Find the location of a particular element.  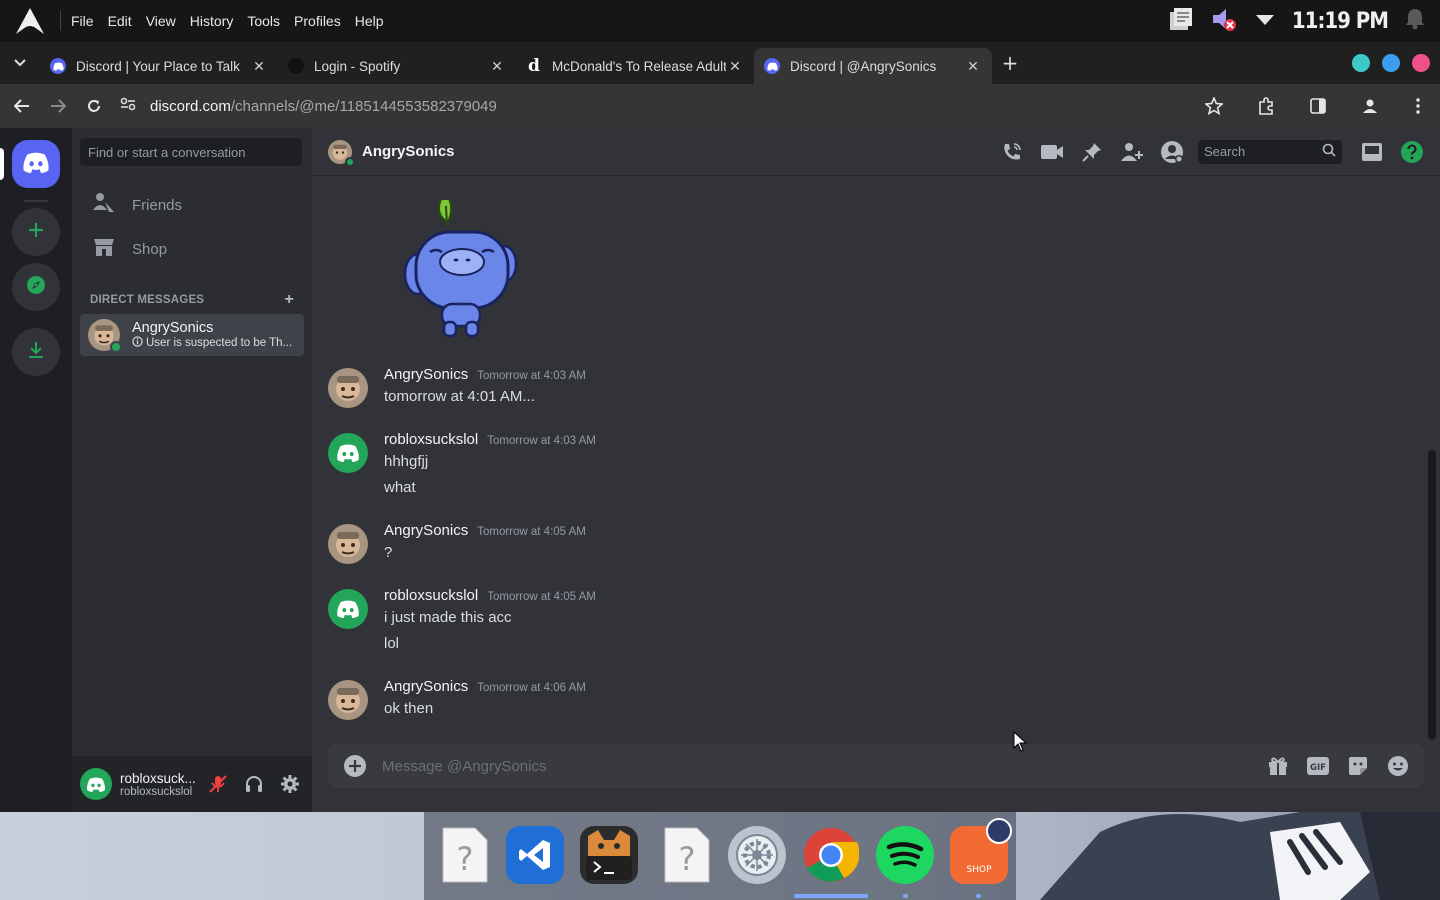

arch-logo-icon is located at coordinates (30, 21).